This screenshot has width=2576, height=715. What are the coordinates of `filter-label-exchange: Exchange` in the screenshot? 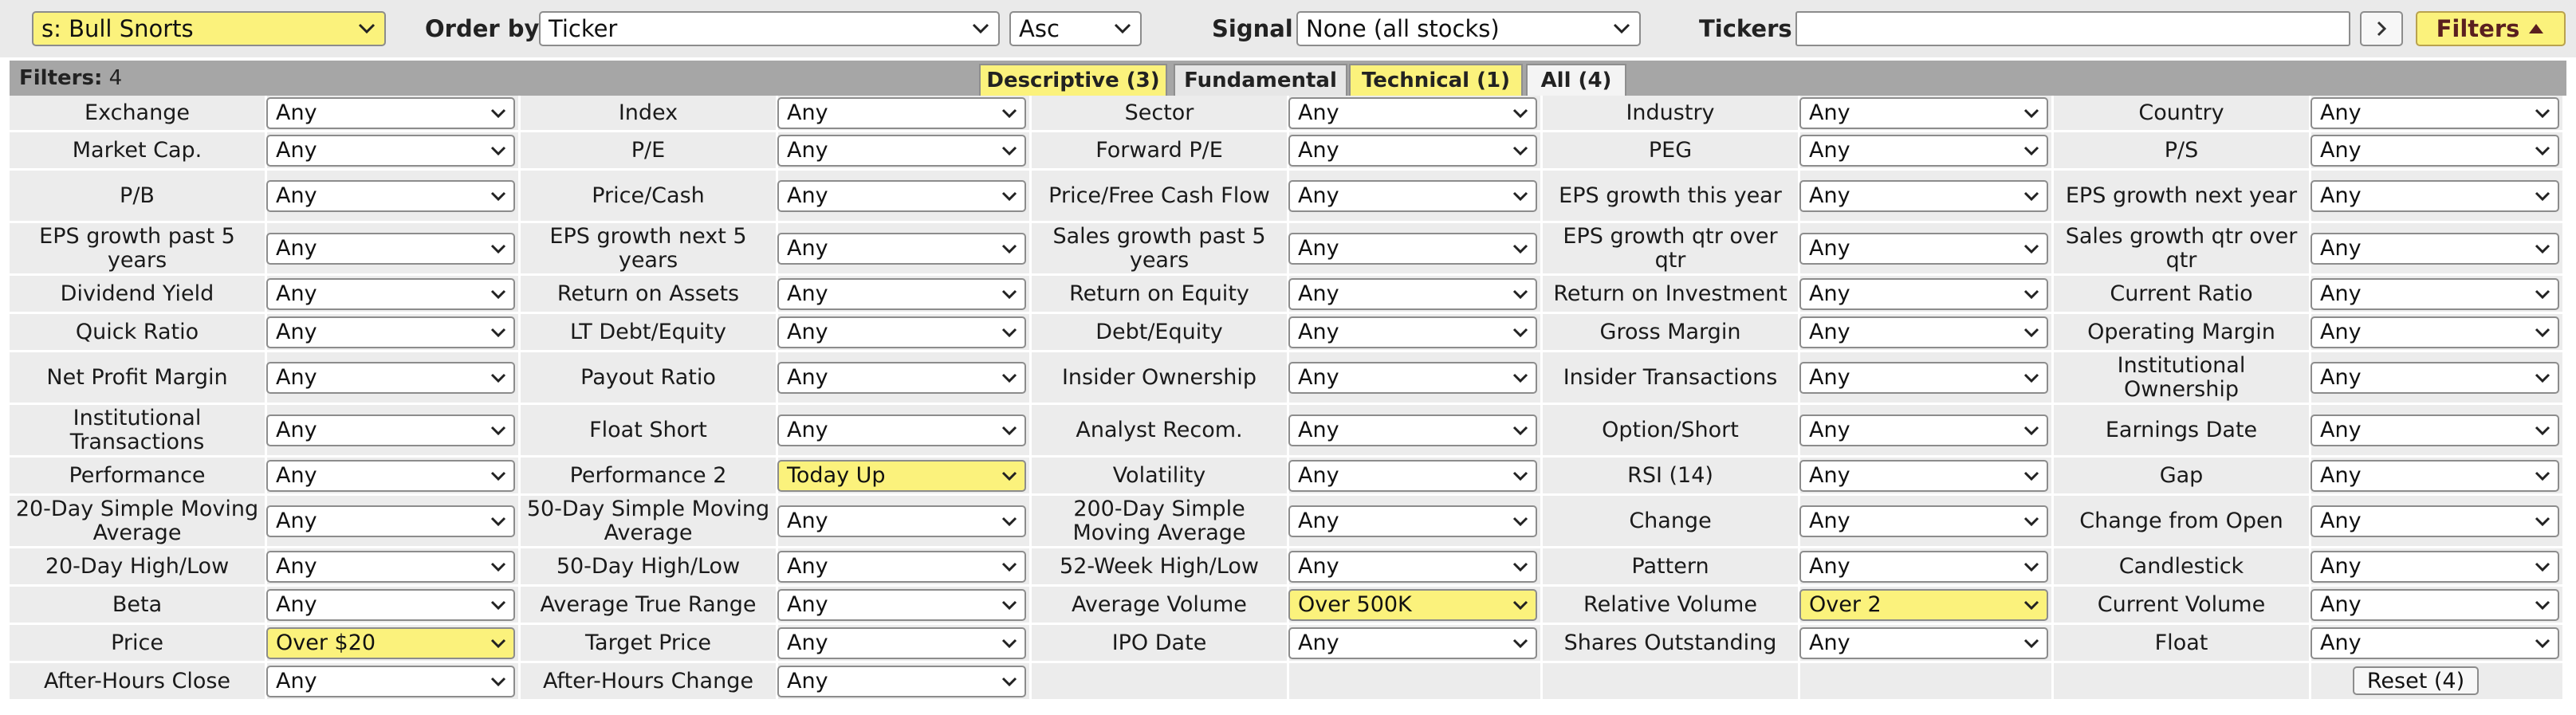 It's located at (137, 113).